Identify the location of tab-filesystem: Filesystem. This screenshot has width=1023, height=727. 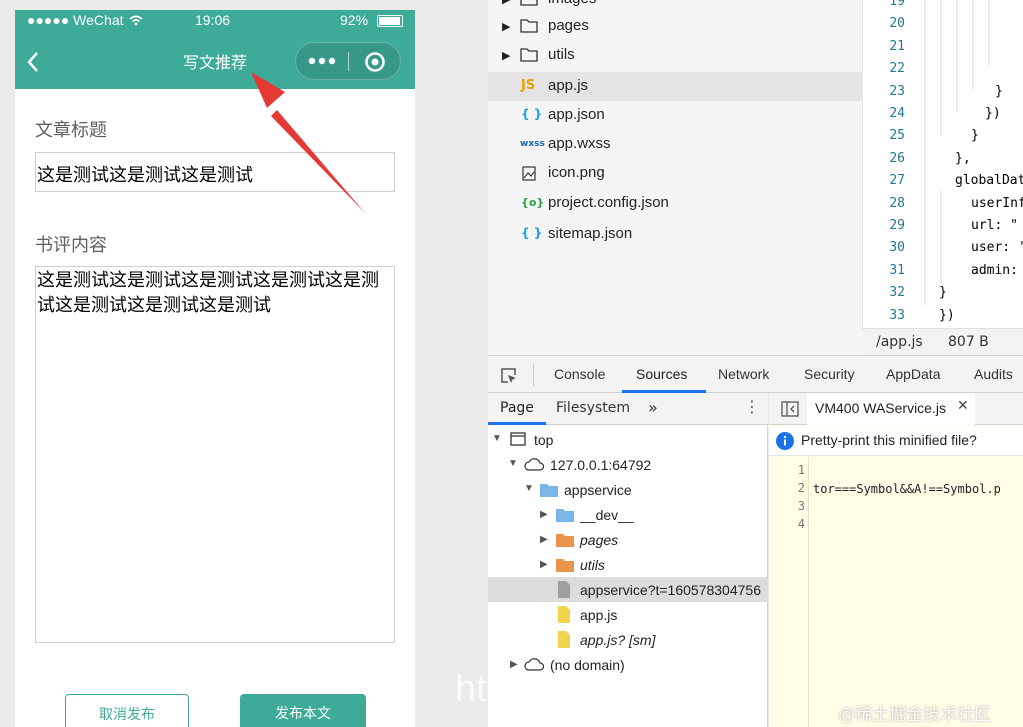
(593, 408).